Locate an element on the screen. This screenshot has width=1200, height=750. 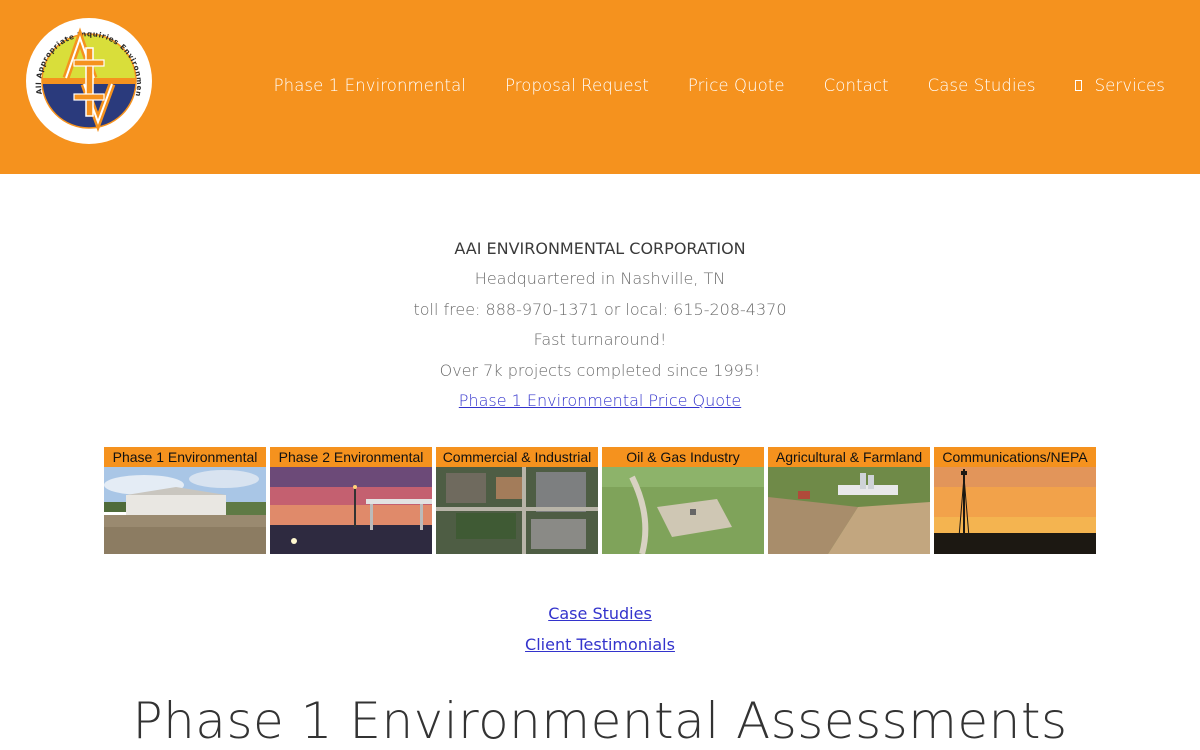
headquarters-text: Headquartered in Nashville, TN is located at coordinates (600, 279).